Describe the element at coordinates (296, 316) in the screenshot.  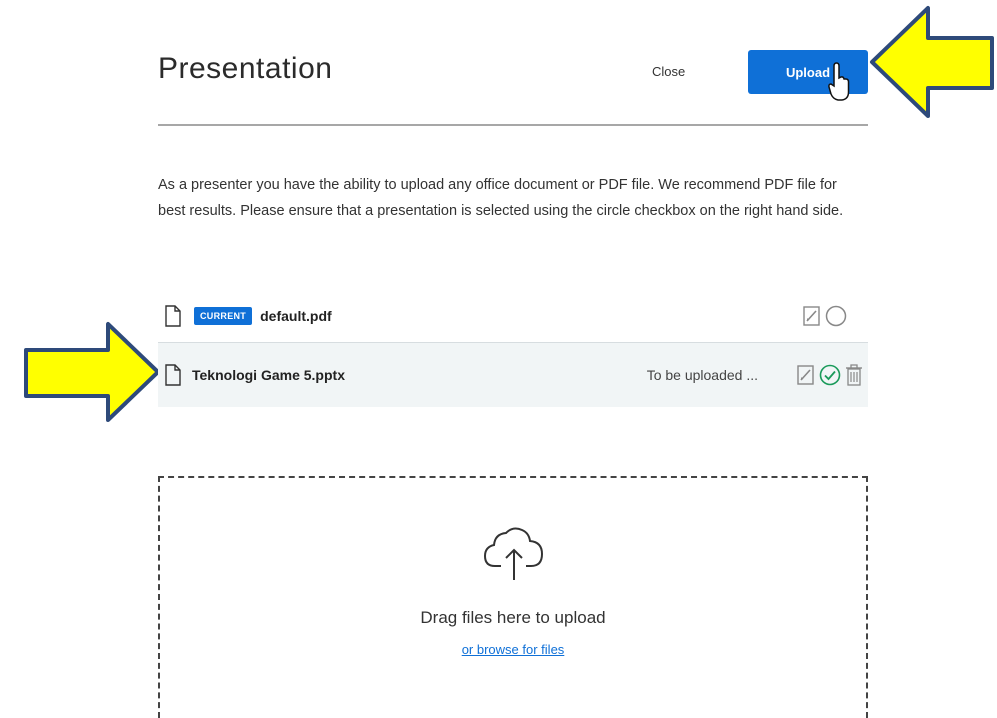
I see `file-name: default.pdf` at that location.